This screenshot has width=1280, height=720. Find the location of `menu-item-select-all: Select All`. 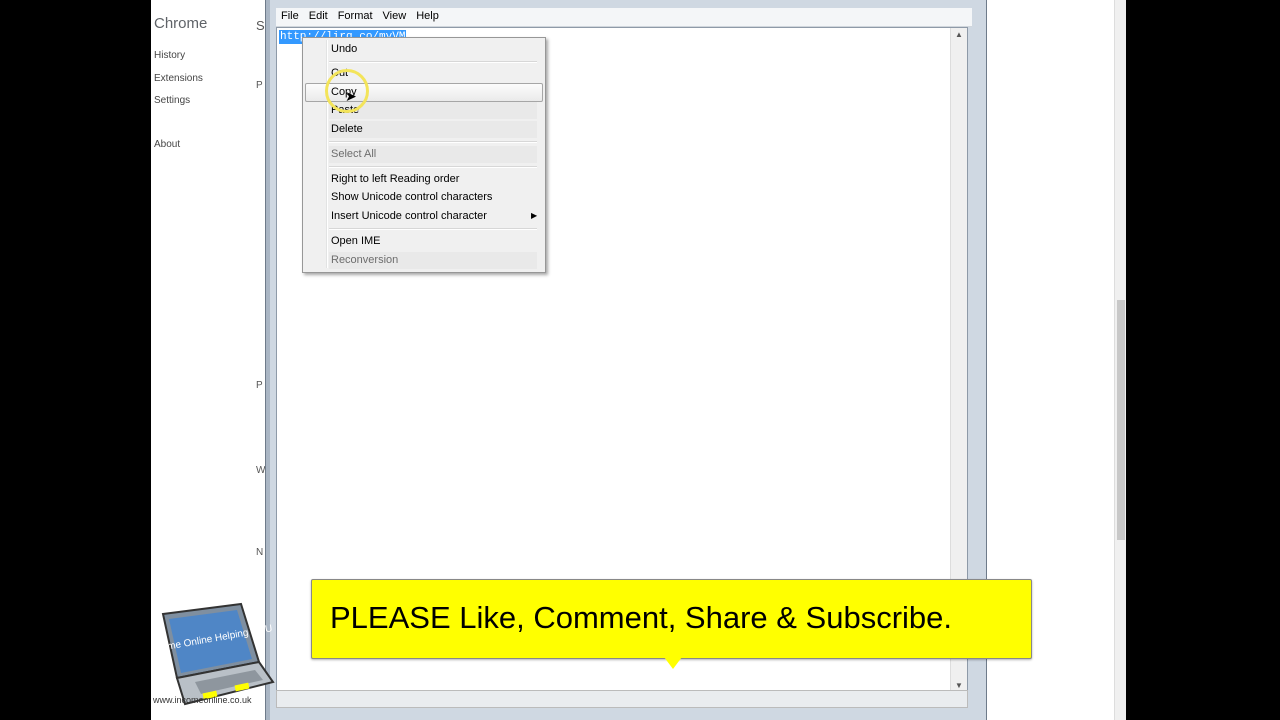

menu-item-select-all: Select All is located at coordinates (353, 154).